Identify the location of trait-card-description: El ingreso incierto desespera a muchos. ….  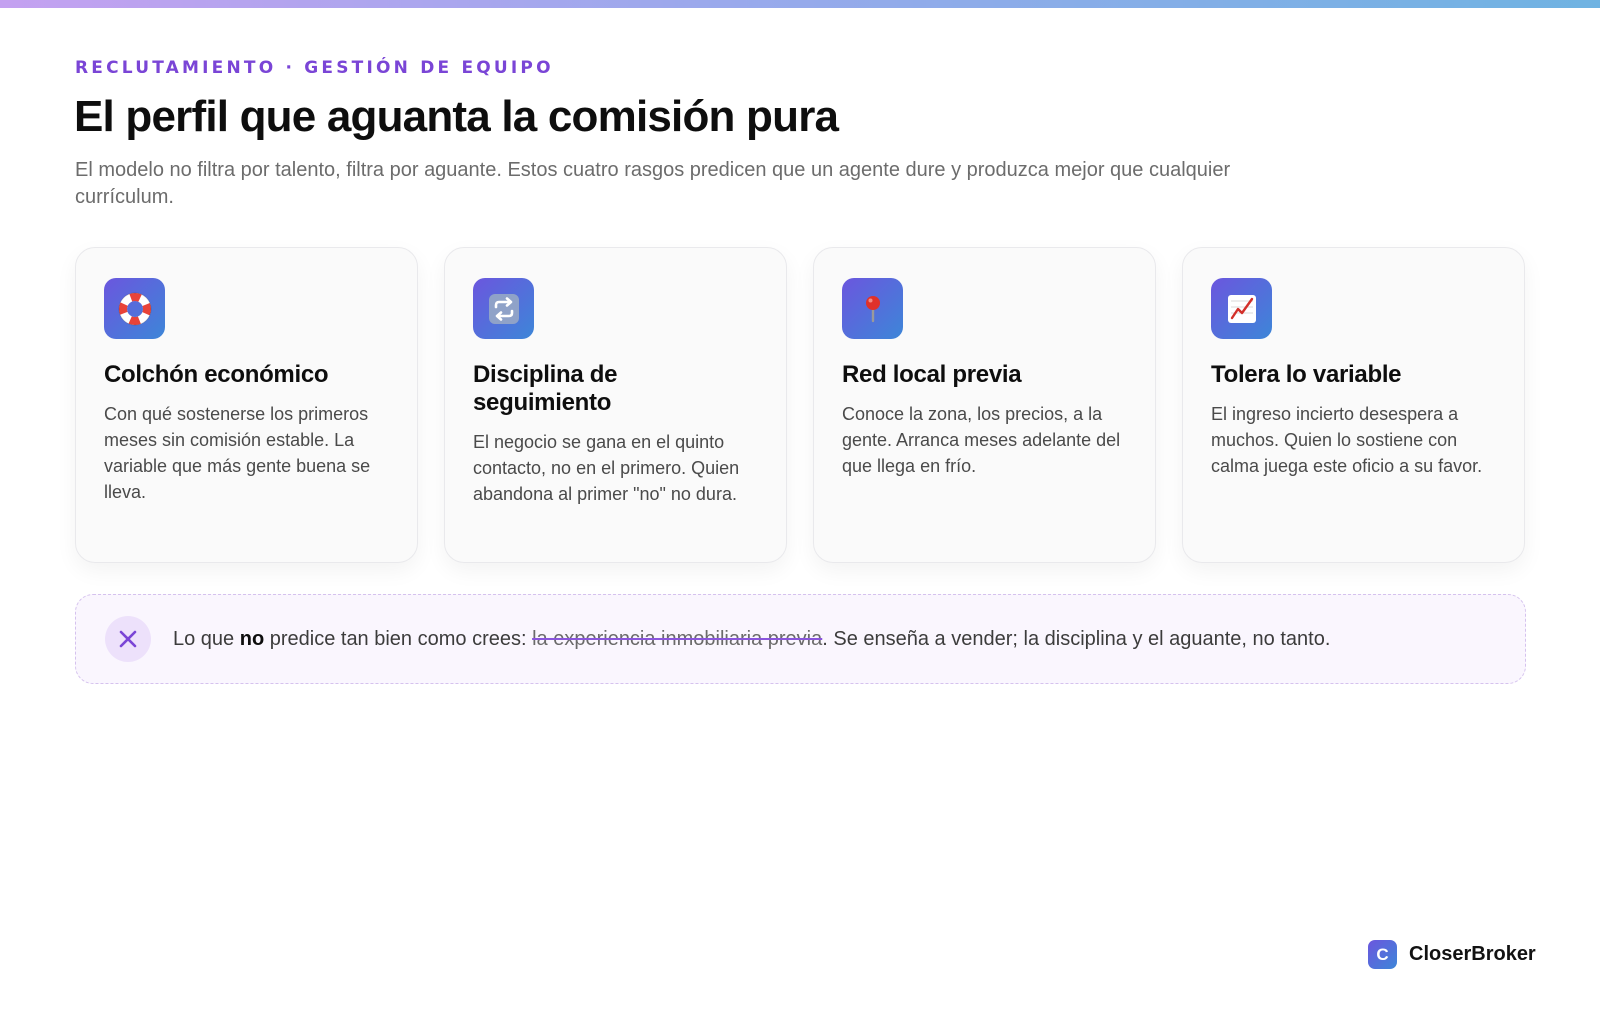
(1347, 440).